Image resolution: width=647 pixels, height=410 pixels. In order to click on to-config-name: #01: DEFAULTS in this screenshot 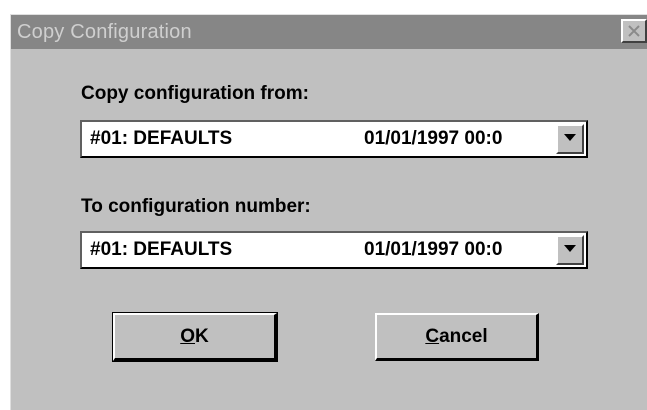, I will do `click(161, 249)`.